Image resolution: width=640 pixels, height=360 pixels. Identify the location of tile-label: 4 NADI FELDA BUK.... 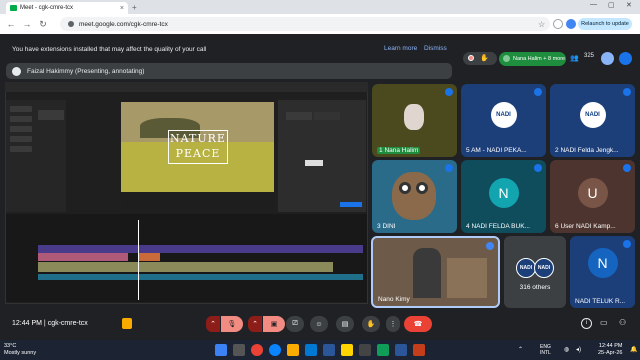
(498, 226).